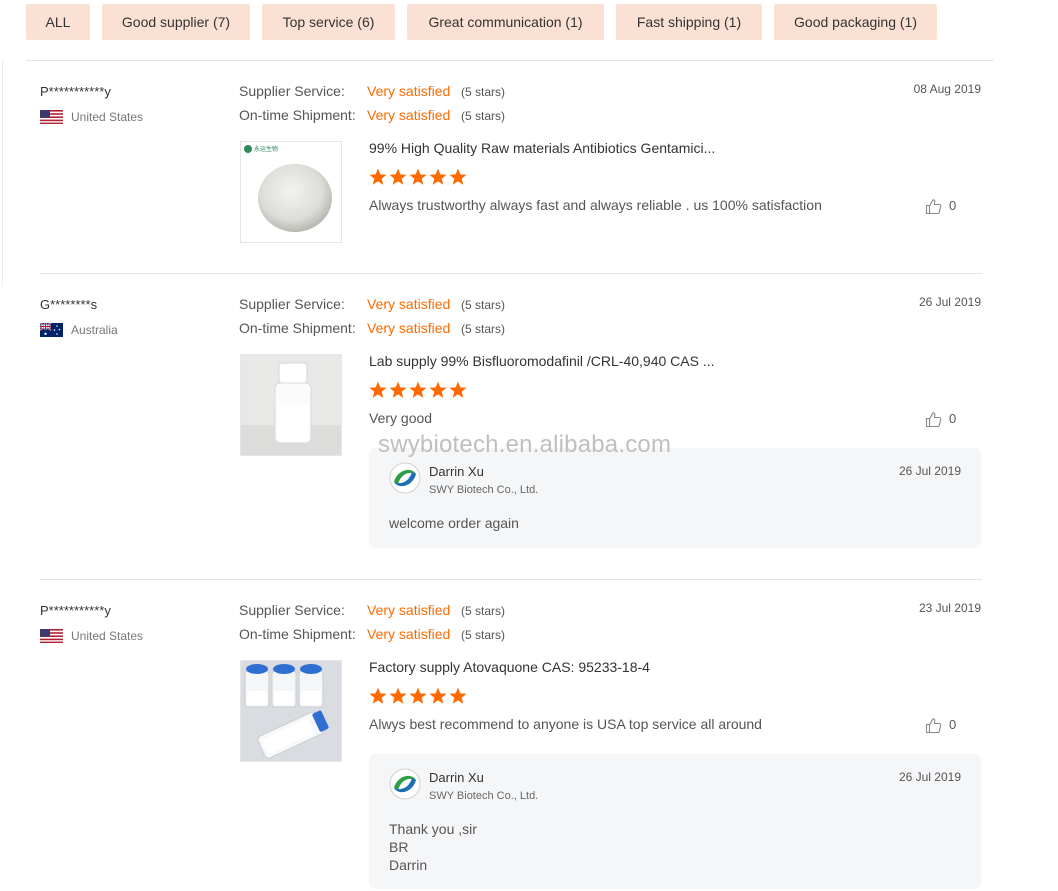 The height and width of the screenshot is (891, 1058). I want to click on panel-border-left, so click(2, 173).